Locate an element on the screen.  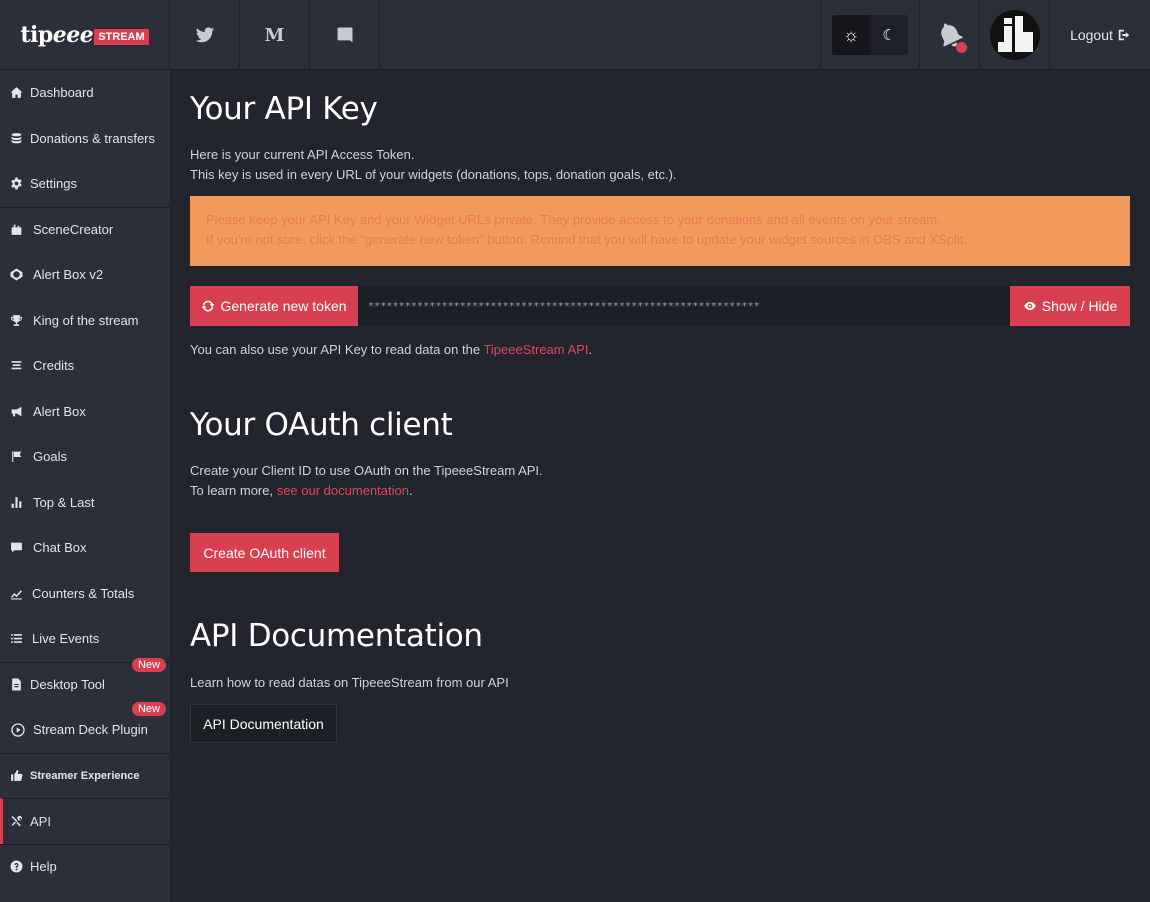
database-icon is located at coordinates (16, 138).